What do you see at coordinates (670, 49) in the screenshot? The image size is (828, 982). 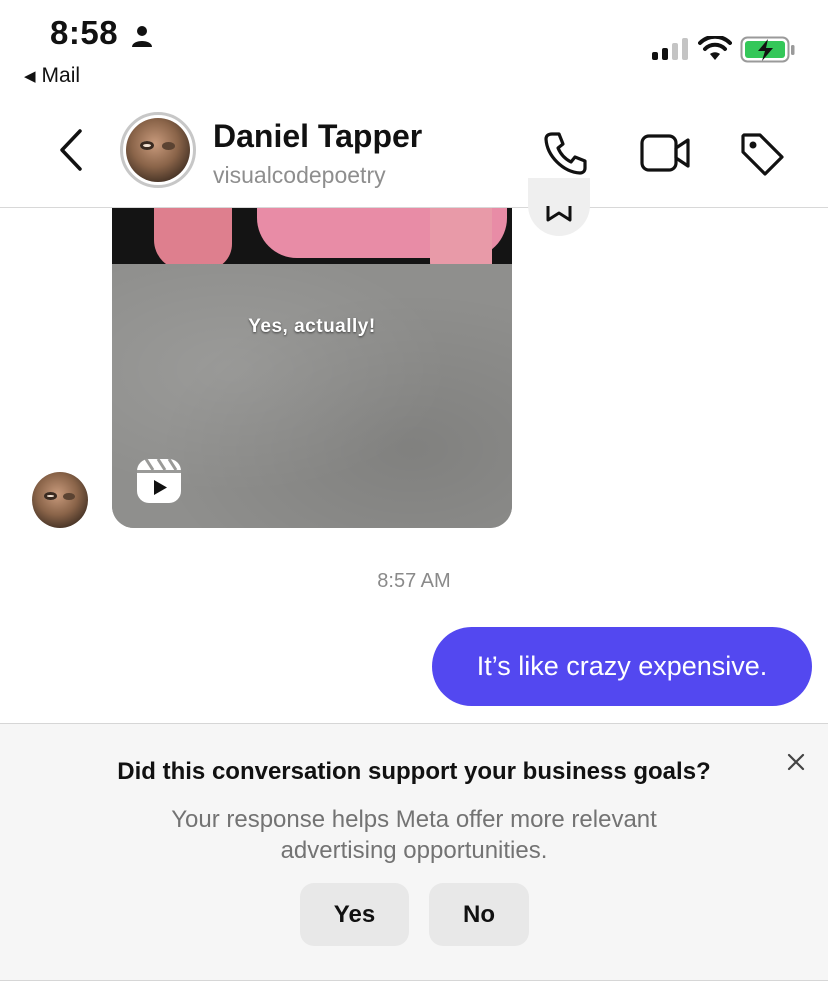 I see `cellular-signal-icon` at bounding box center [670, 49].